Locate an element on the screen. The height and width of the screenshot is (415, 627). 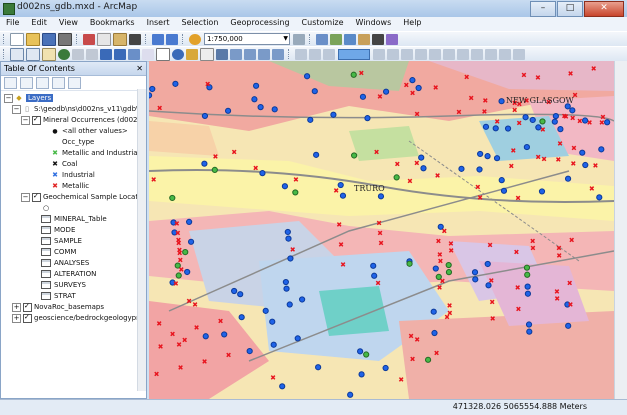
zoom-out-icon is located at coordinates (33, 54).